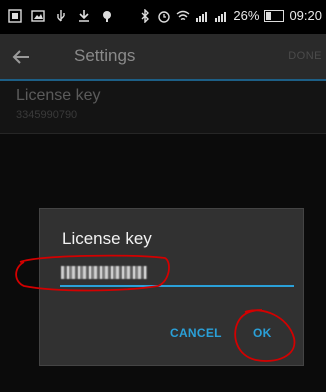  Describe the element at coordinates (183, 15) in the screenshot. I see `wifi-icon` at that location.